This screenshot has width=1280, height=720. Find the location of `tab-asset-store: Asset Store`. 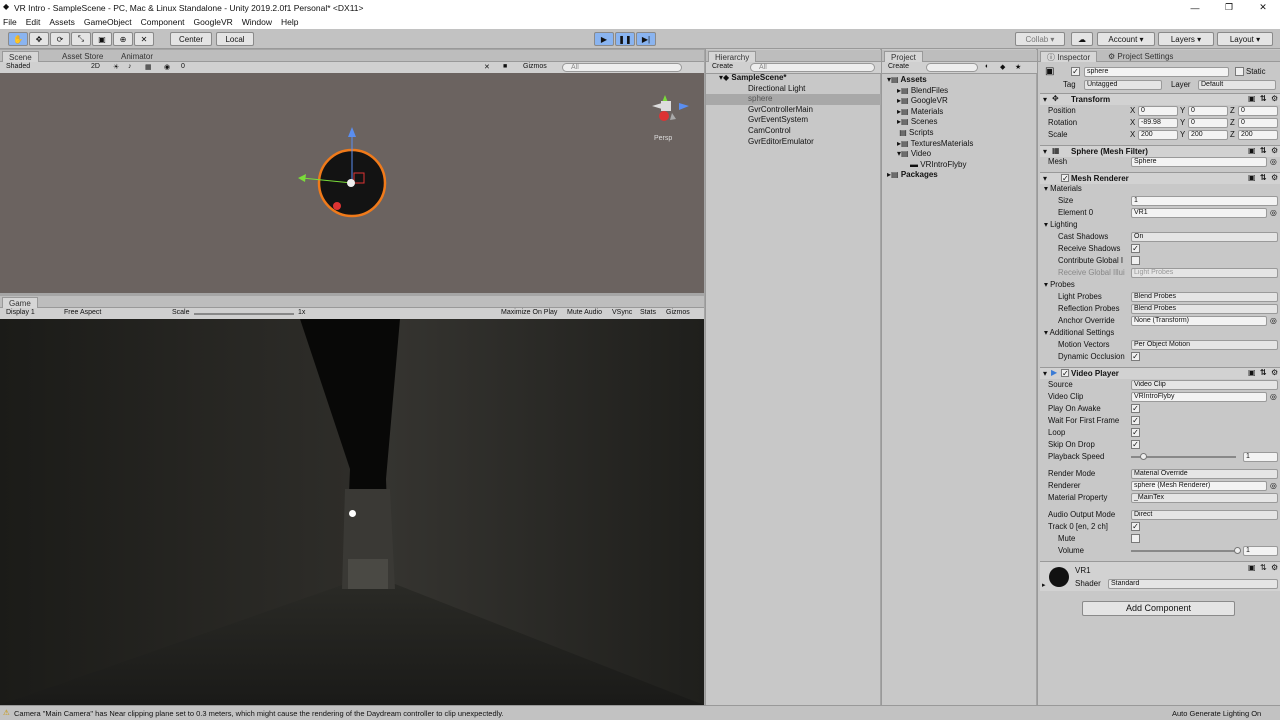

tab-asset-store: Asset Store is located at coordinates (82, 56).